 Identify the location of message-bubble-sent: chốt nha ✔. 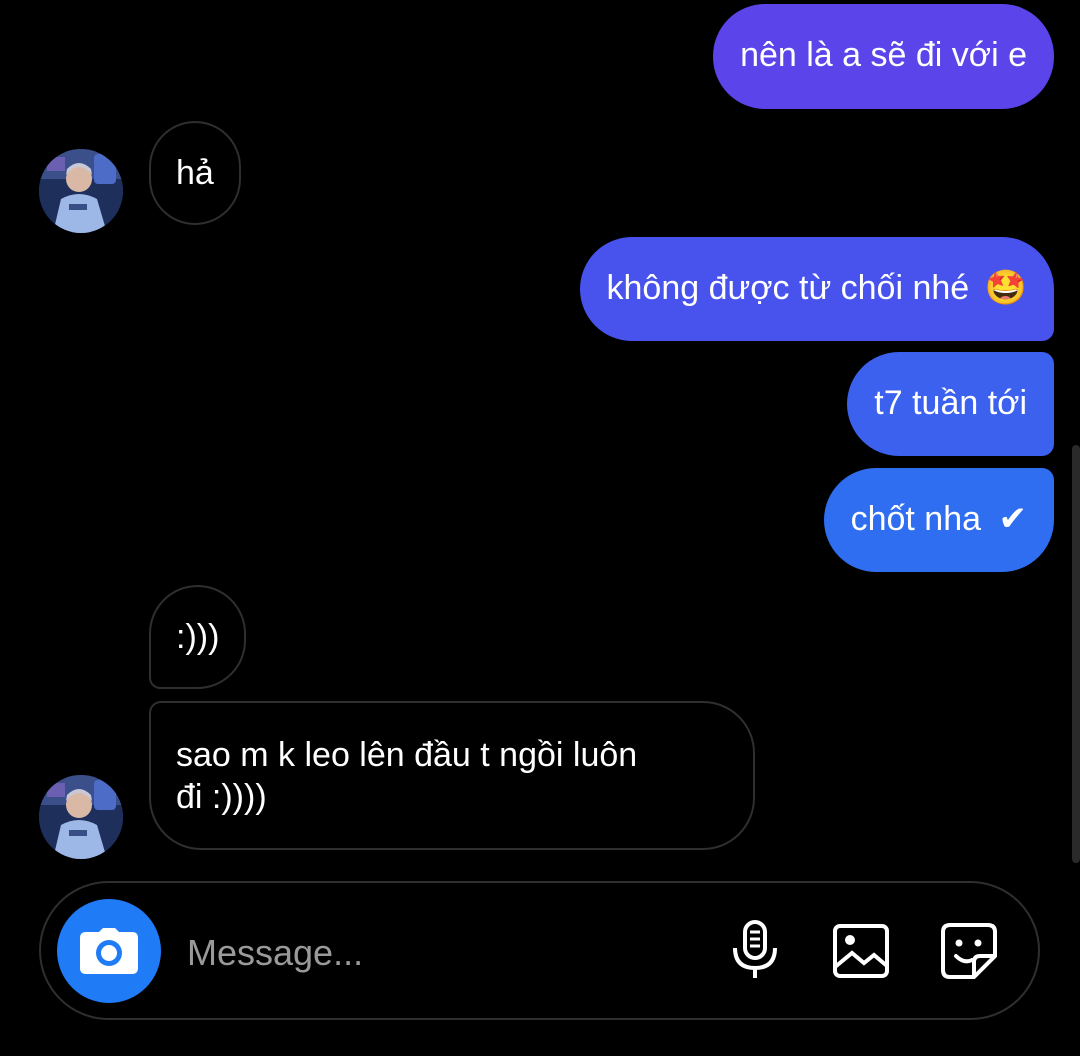
(938, 520).